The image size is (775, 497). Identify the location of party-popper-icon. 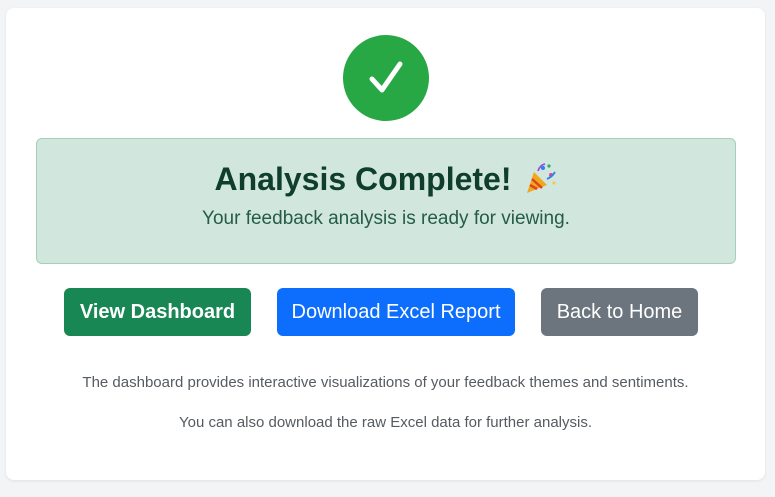
(542, 178).